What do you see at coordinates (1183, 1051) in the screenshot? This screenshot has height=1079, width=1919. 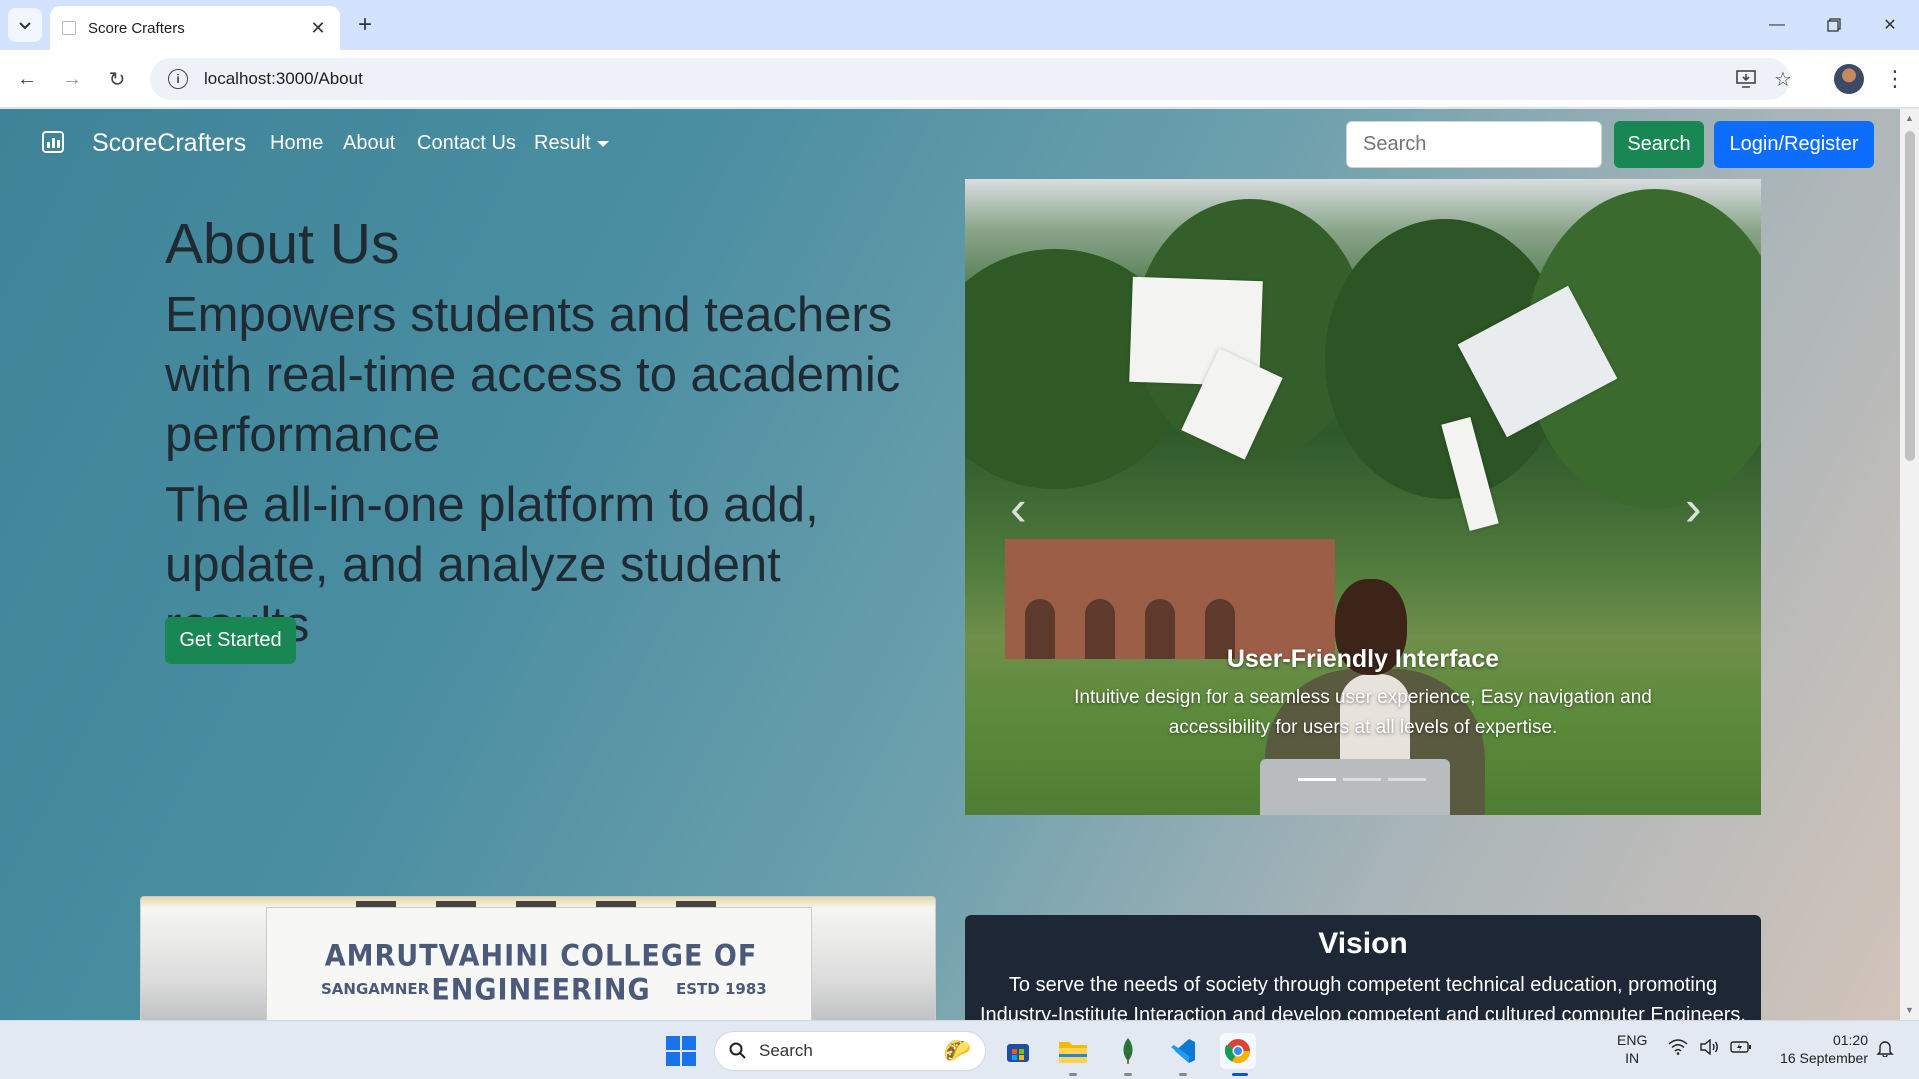 I see `vscode-icon` at bounding box center [1183, 1051].